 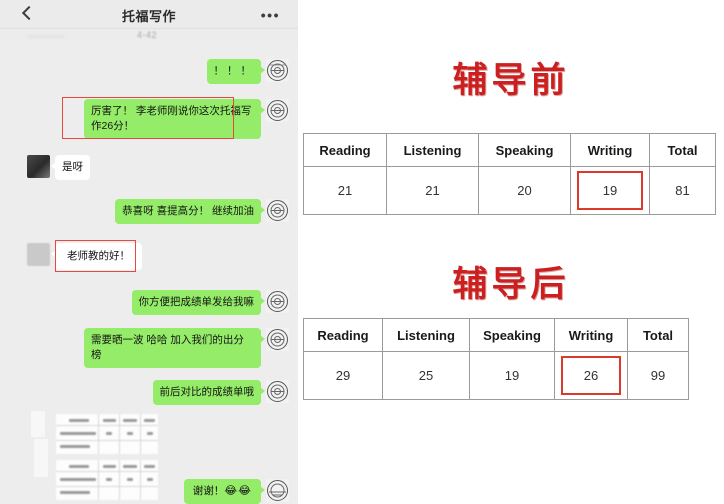 I want to click on table-row: 21 21 20 19 81, so click(x=509, y=190).